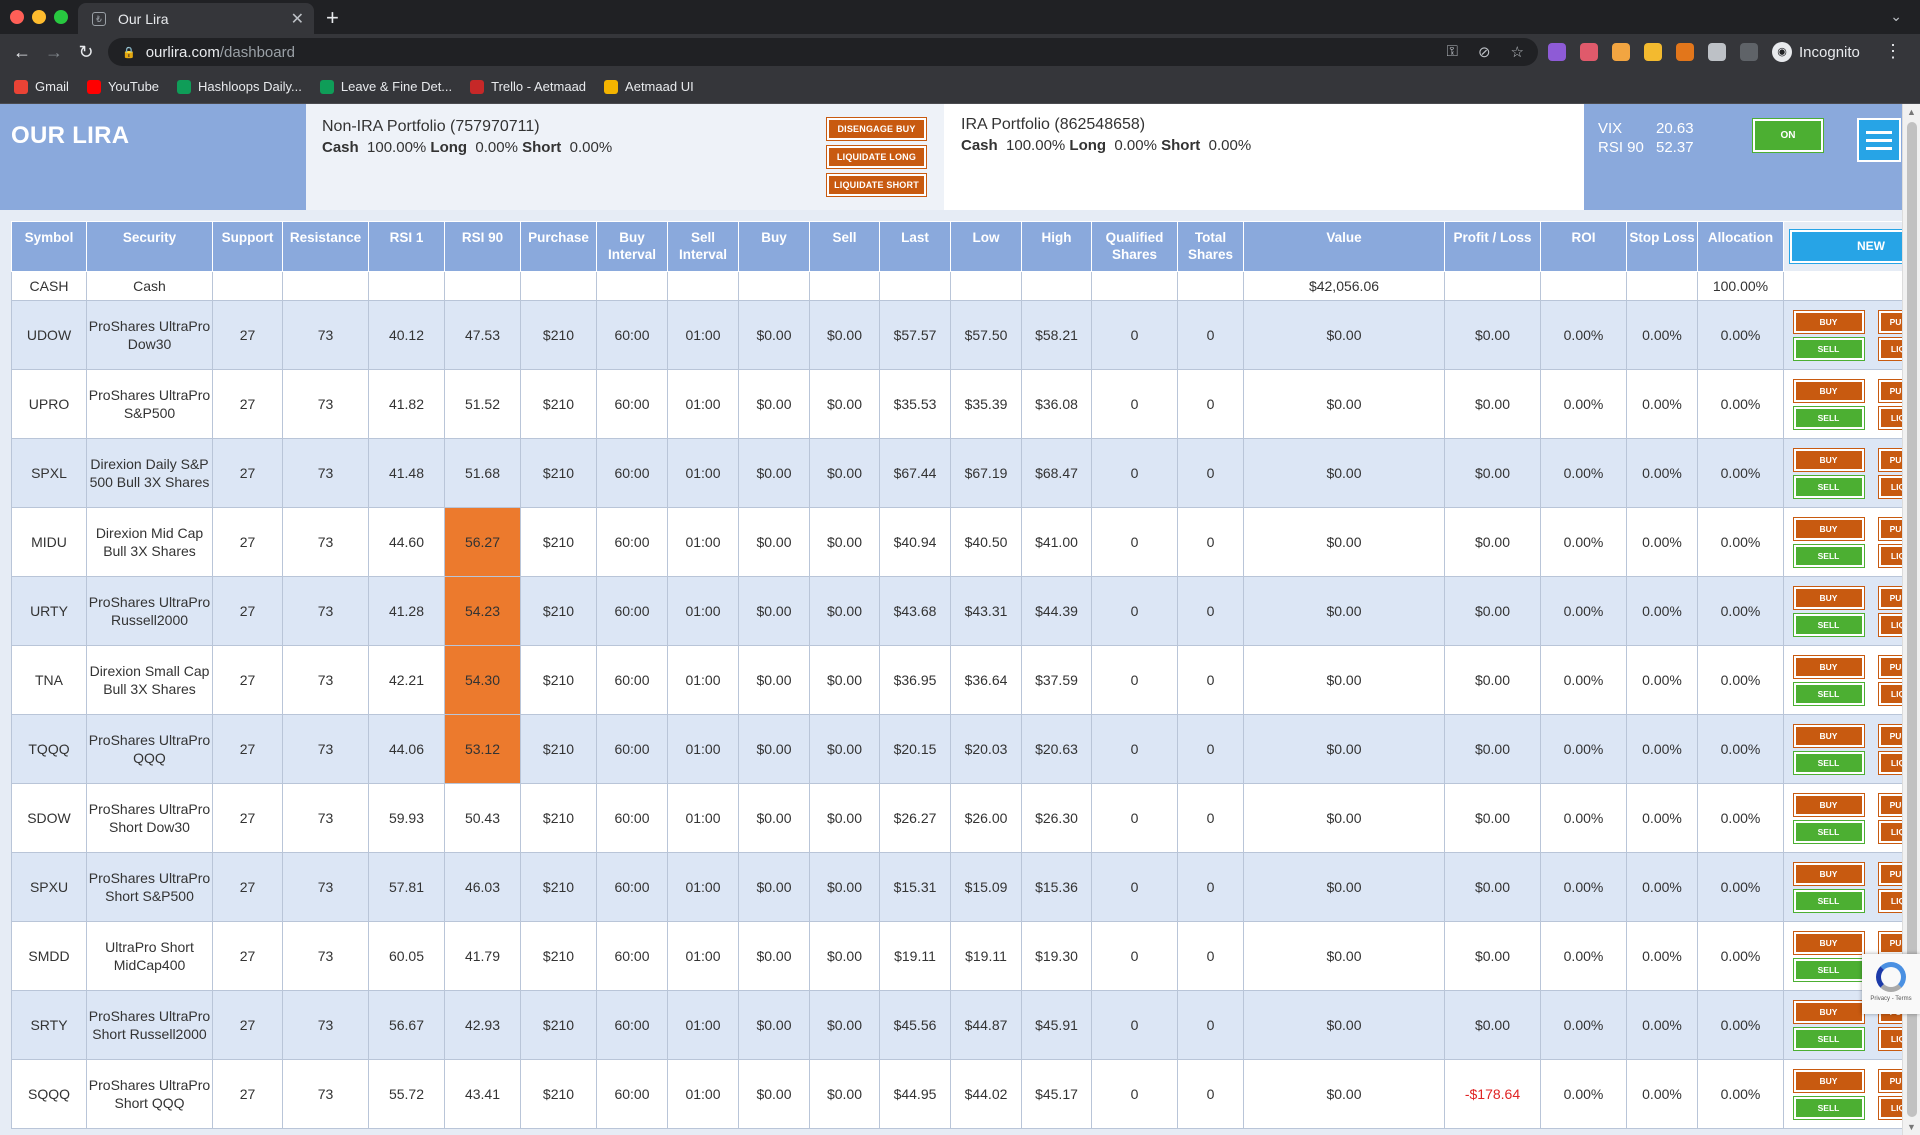 The height and width of the screenshot is (1135, 1920). What do you see at coordinates (1788, 135) in the screenshot?
I see `trading-toggle-button: ON` at bounding box center [1788, 135].